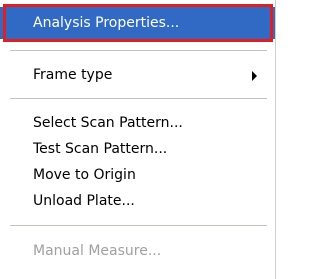  I want to click on menu-item-frame-type: Frame type, so click(137, 75).